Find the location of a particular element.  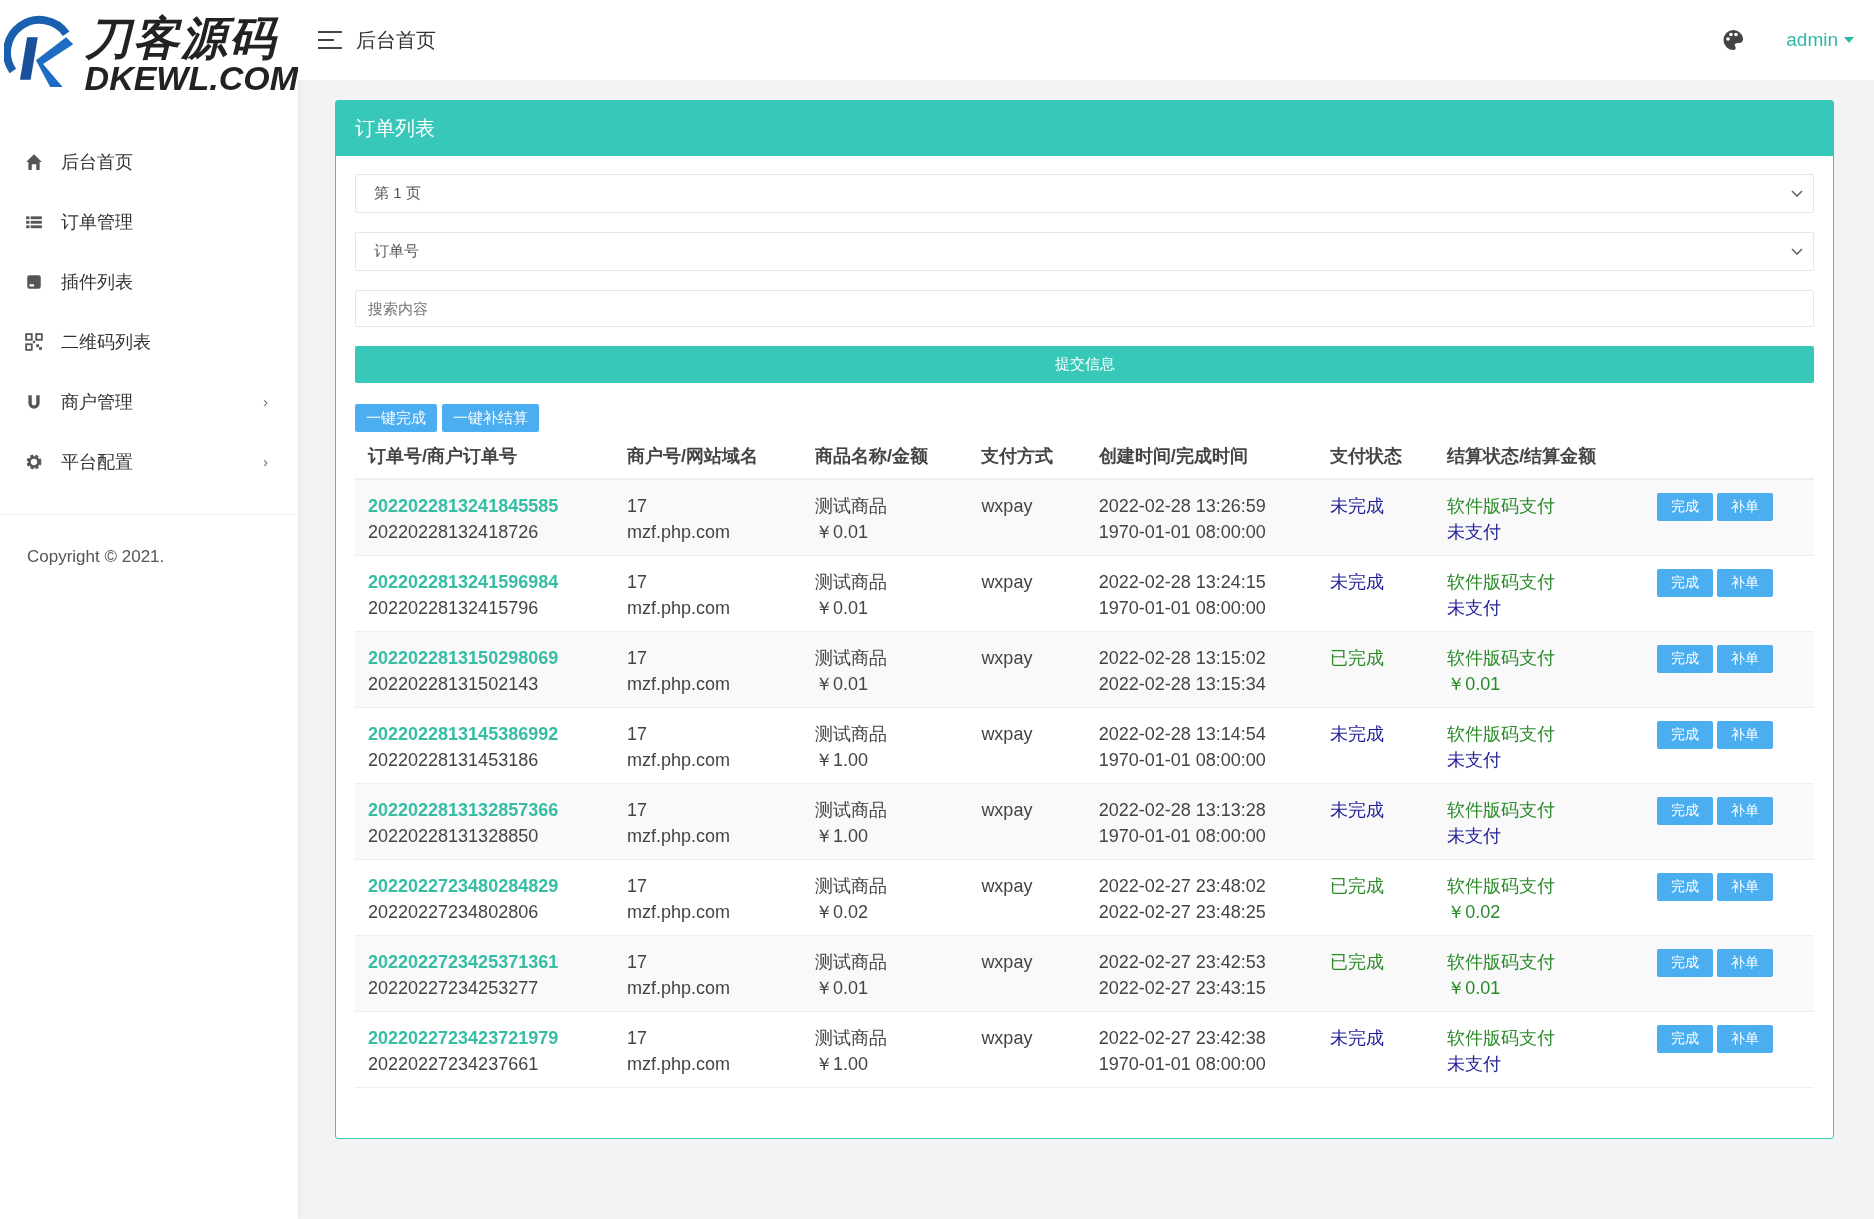

merchant-order-number: 20220227234802806 is located at coordinates (454, 912).